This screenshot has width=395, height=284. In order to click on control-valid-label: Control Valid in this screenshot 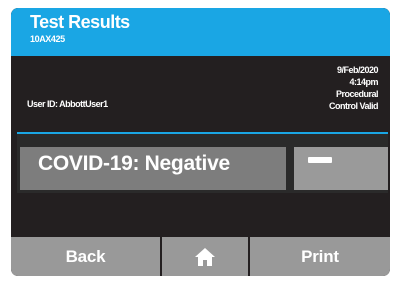, I will do `click(353, 106)`.